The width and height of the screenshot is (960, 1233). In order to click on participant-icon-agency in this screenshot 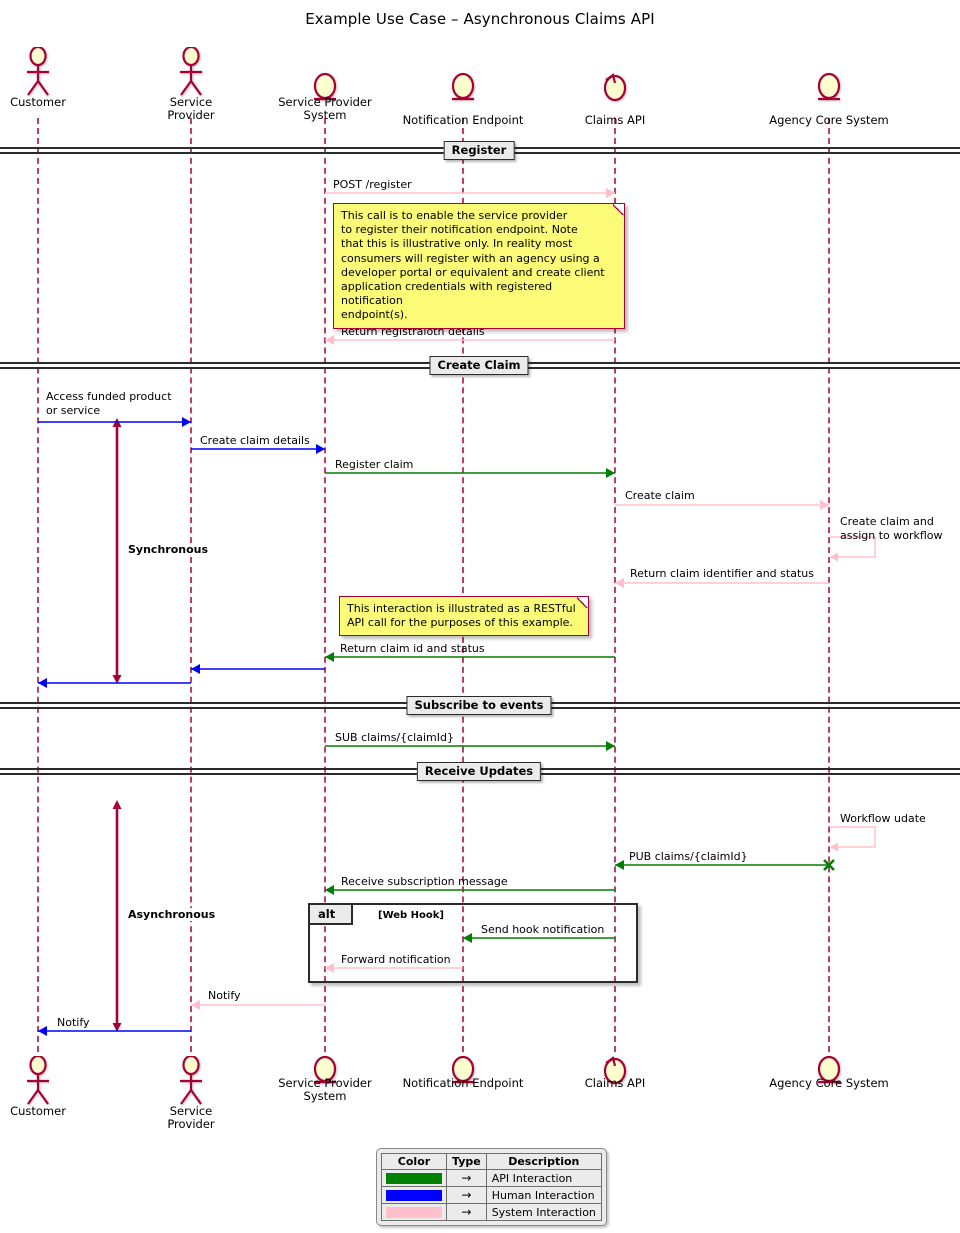, I will do `click(829, 86)`.